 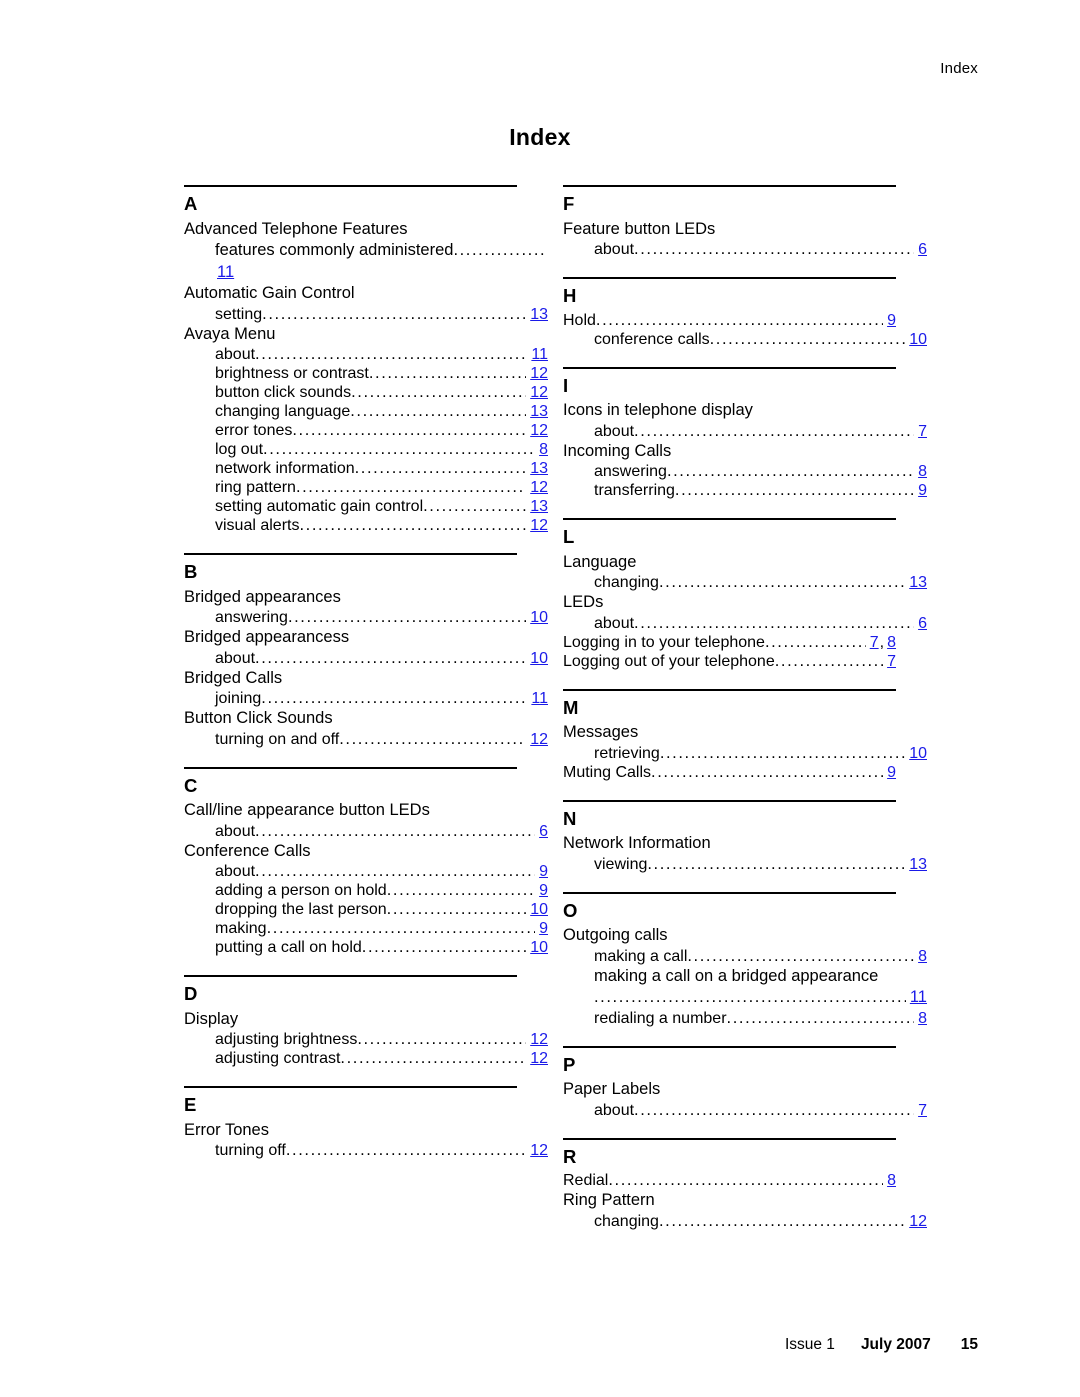 What do you see at coordinates (366, 273) in the screenshot?
I see `index-entry-sub-continuation: 11` at bounding box center [366, 273].